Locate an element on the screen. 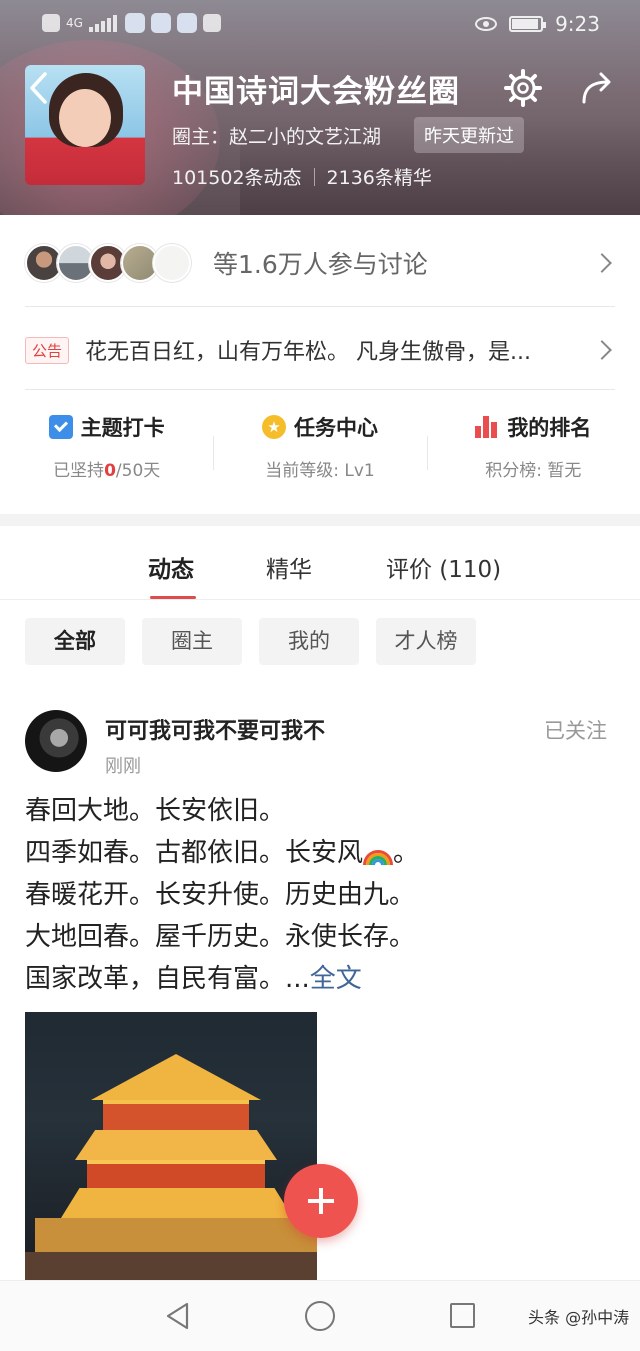  ranking-title: 我的排名 is located at coordinates (549, 428).